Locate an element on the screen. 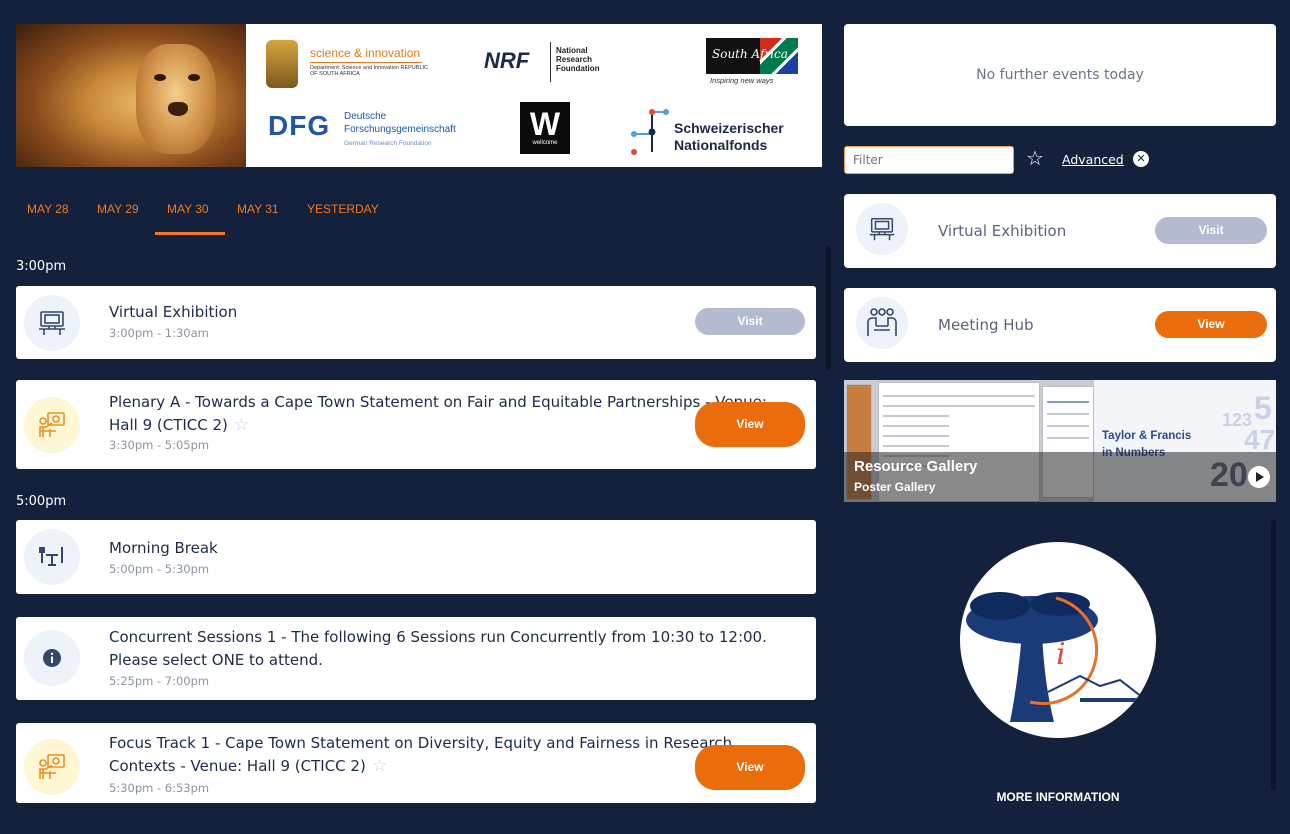 The width and height of the screenshot is (1290, 834). snf-logo: Schweizerischer Nationalfonds is located at coordinates (720, 132).